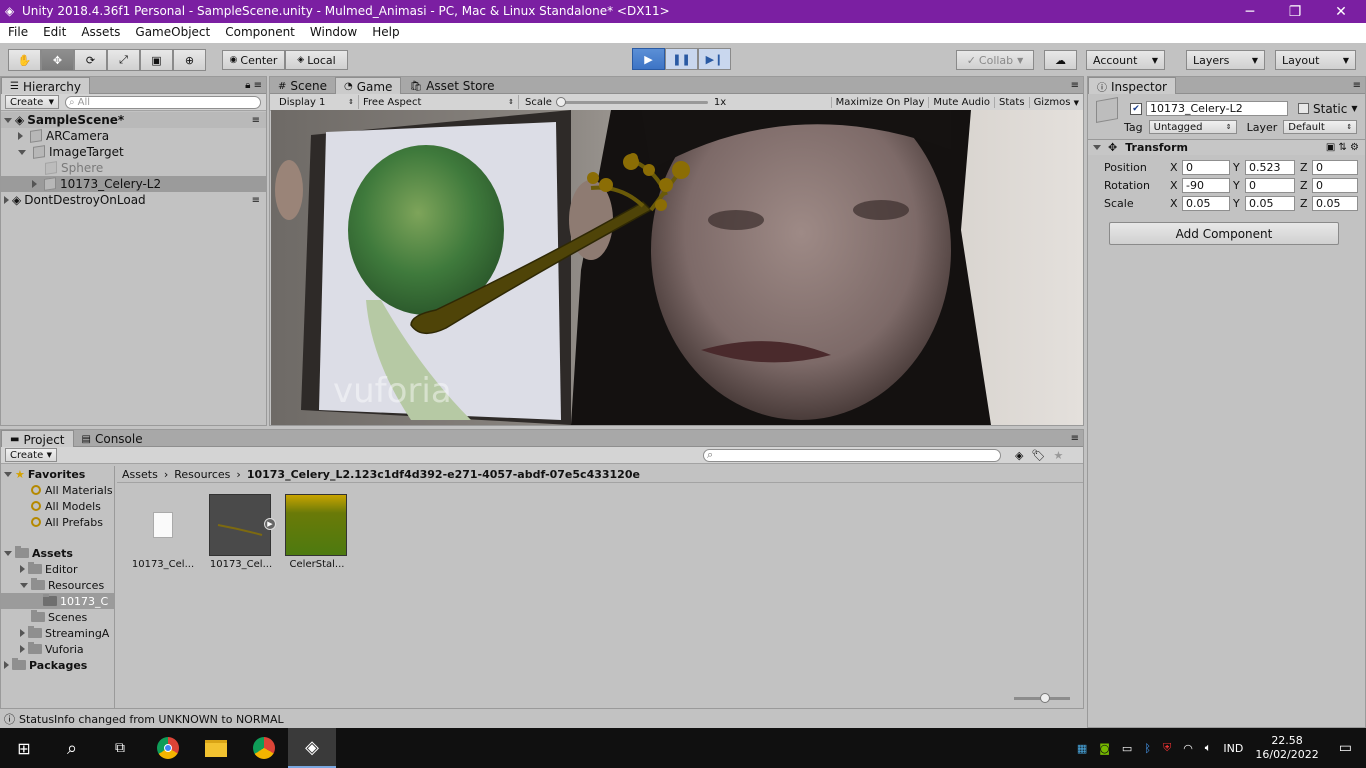  What do you see at coordinates (1127, 748) in the screenshot?
I see `battery-tray-icon: ▭` at bounding box center [1127, 748].